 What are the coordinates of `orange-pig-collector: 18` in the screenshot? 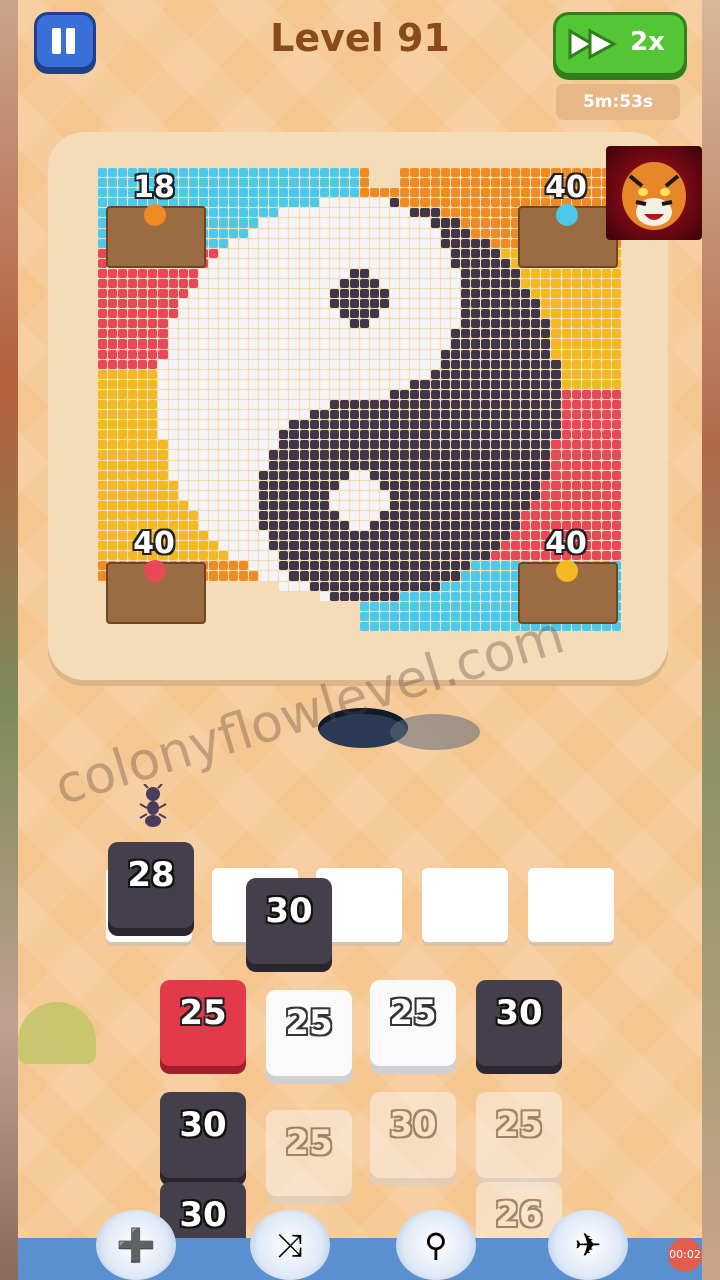 It's located at (154, 219).